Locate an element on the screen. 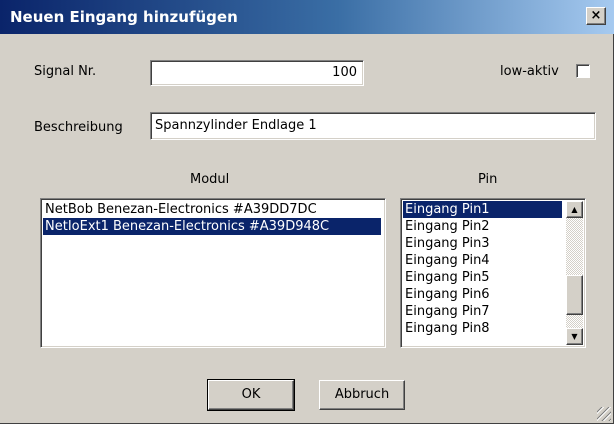 Image resolution: width=614 pixels, height=424 pixels. list-item: NetIoExt1 Benezan-Electronics #A39D948C is located at coordinates (212, 226).